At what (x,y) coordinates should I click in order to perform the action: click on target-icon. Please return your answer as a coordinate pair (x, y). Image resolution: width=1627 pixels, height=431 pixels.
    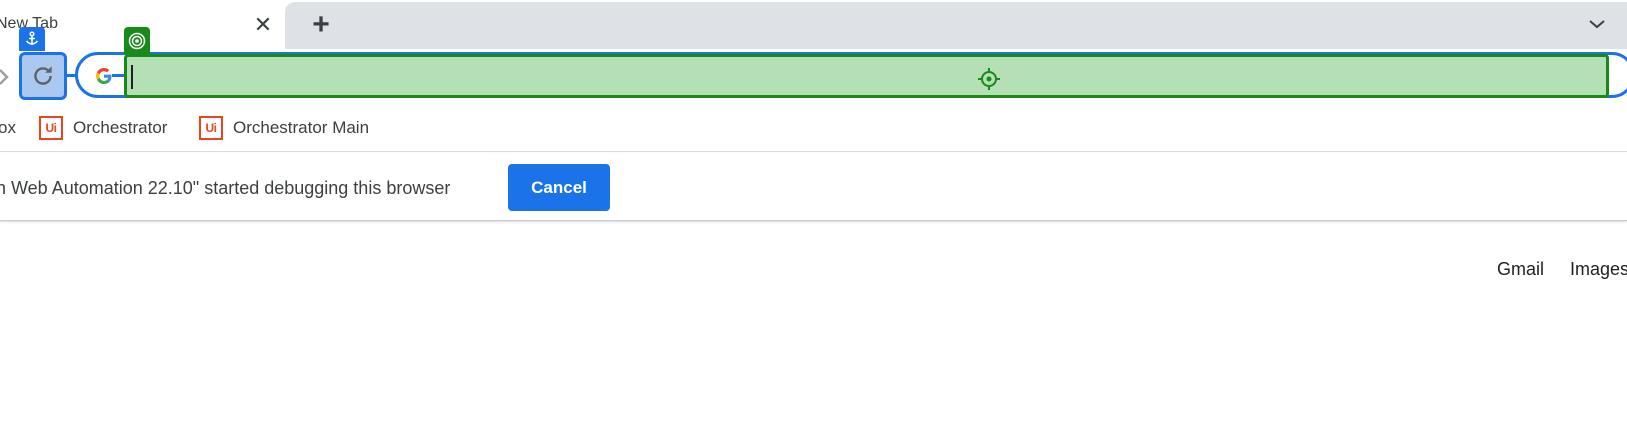
    Looking at the image, I should click on (137, 40).